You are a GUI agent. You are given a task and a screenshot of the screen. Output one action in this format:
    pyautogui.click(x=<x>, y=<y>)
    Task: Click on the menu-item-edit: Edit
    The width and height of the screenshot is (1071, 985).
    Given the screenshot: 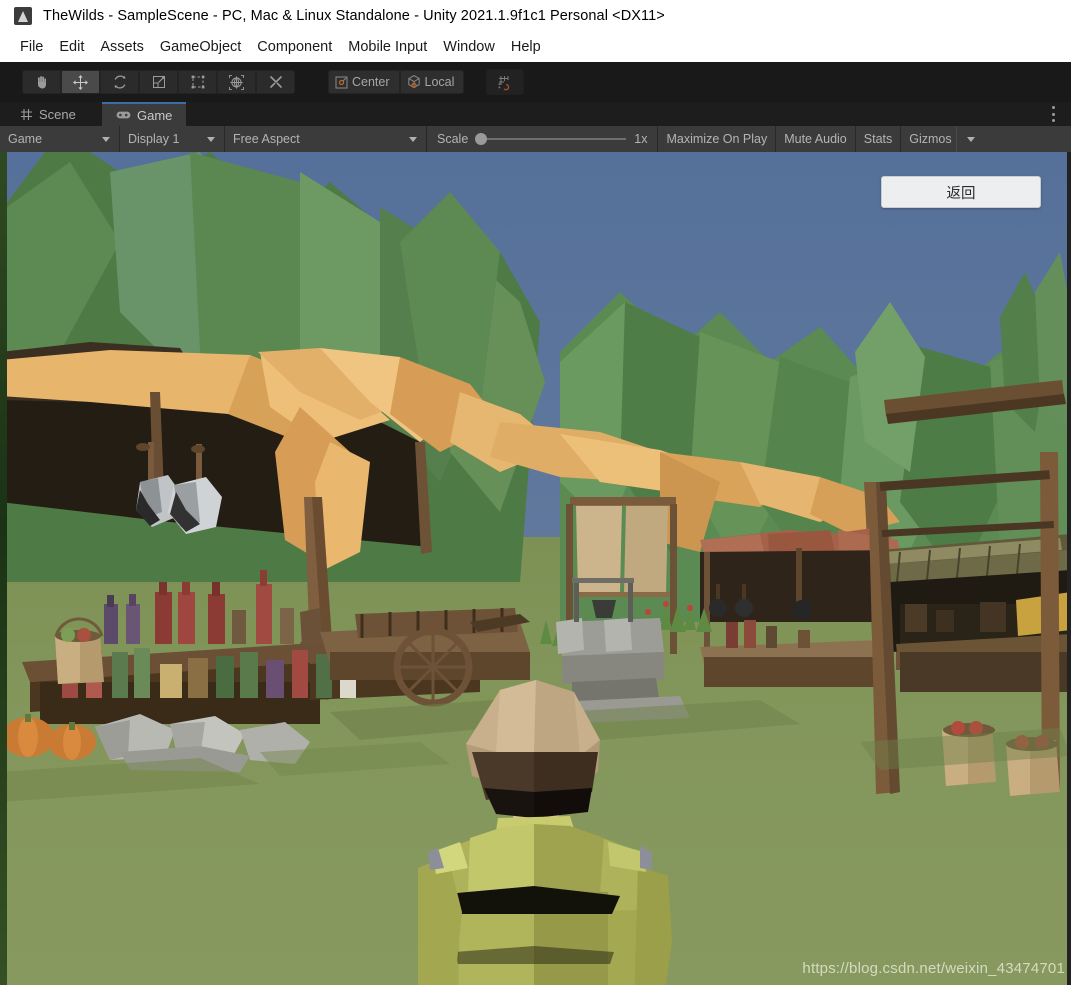 What is the action you would take?
    pyautogui.click(x=71, y=47)
    